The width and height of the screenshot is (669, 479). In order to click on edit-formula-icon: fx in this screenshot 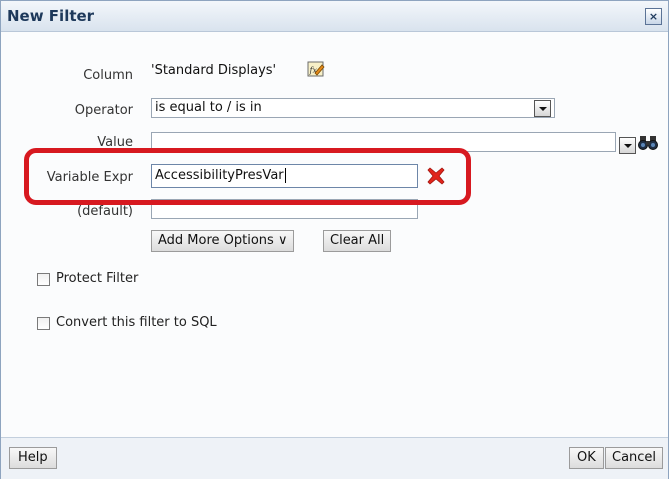, I will do `click(316, 69)`.